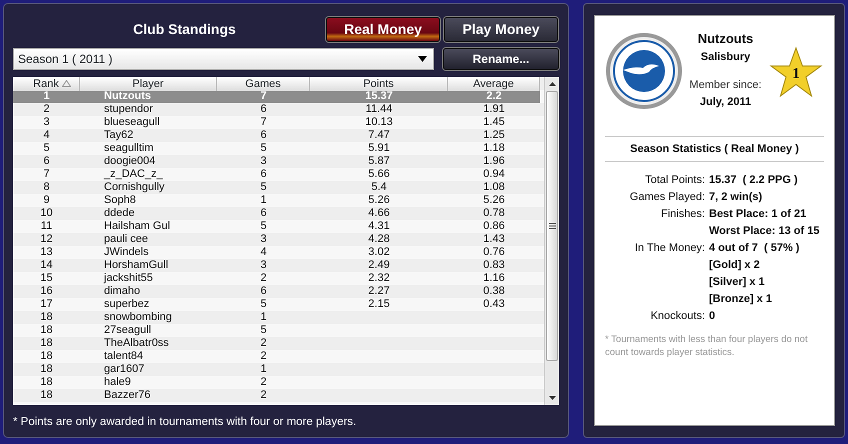 This screenshot has height=444, width=848. I want to click on table-cell-text: snowbombing, so click(138, 317).